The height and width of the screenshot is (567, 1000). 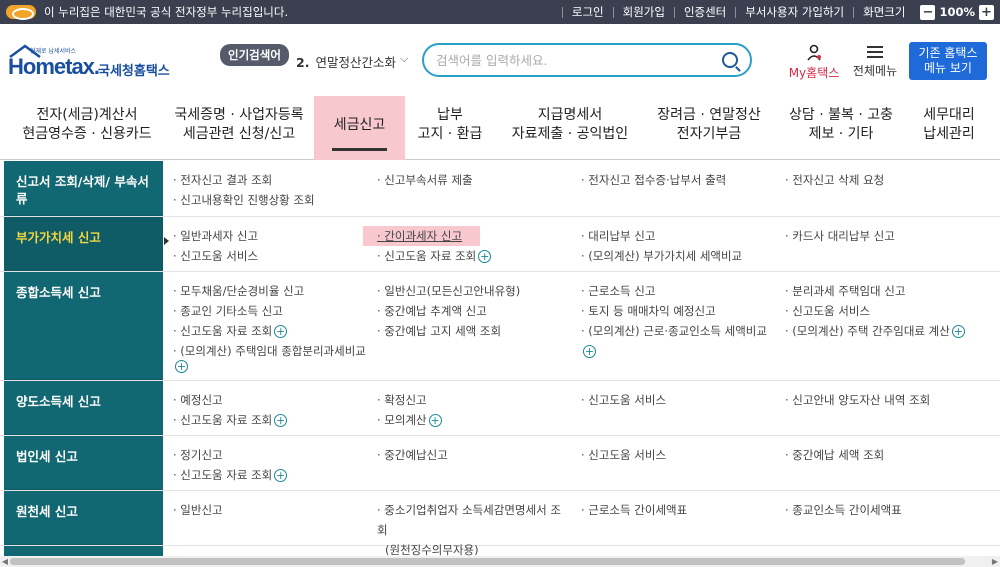 I want to click on menu-link: · 종교인 기타소득 신고, so click(x=270, y=311).